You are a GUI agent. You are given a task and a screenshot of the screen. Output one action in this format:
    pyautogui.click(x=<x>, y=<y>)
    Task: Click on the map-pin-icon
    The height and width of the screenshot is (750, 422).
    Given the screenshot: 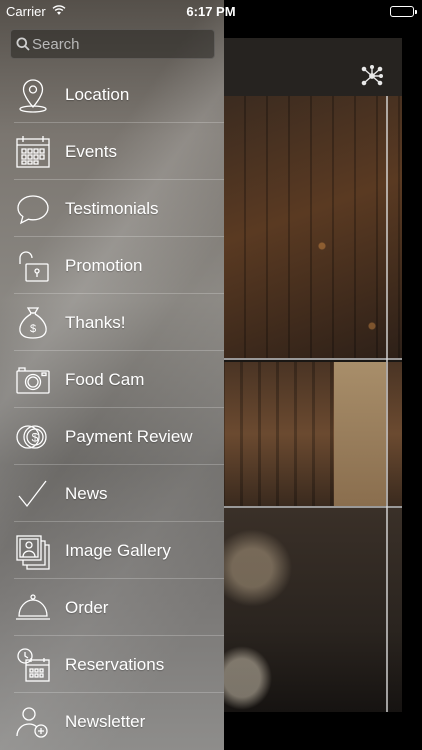 What is the action you would take?
    pyautogui.click(x=33, y=95)
    